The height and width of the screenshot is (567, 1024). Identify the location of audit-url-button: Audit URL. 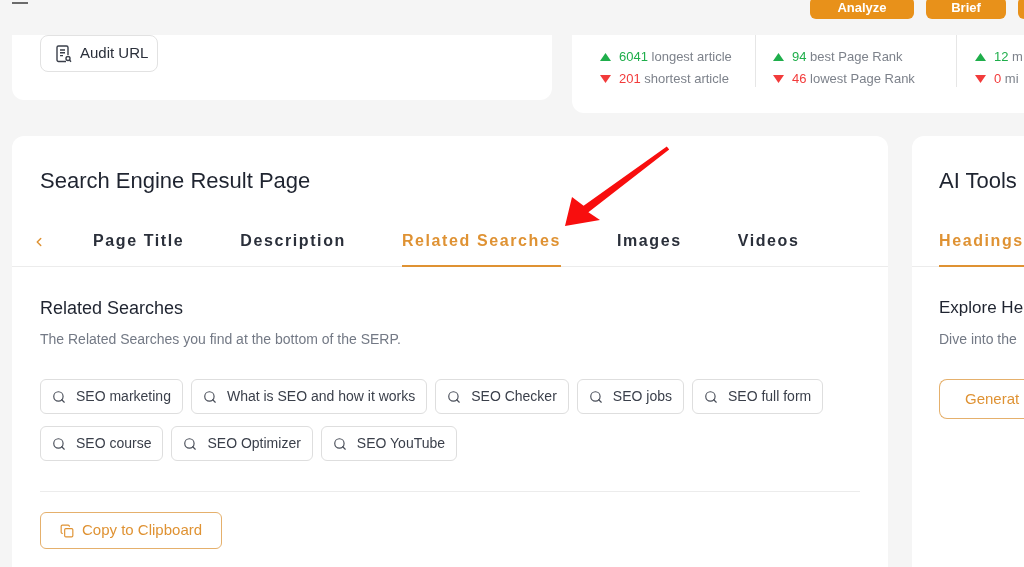
(99, 53).